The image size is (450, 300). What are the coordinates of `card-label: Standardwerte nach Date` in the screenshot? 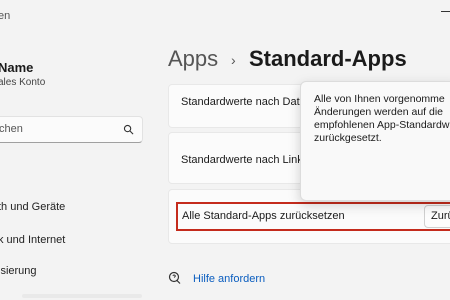 It's located at (243, 102).